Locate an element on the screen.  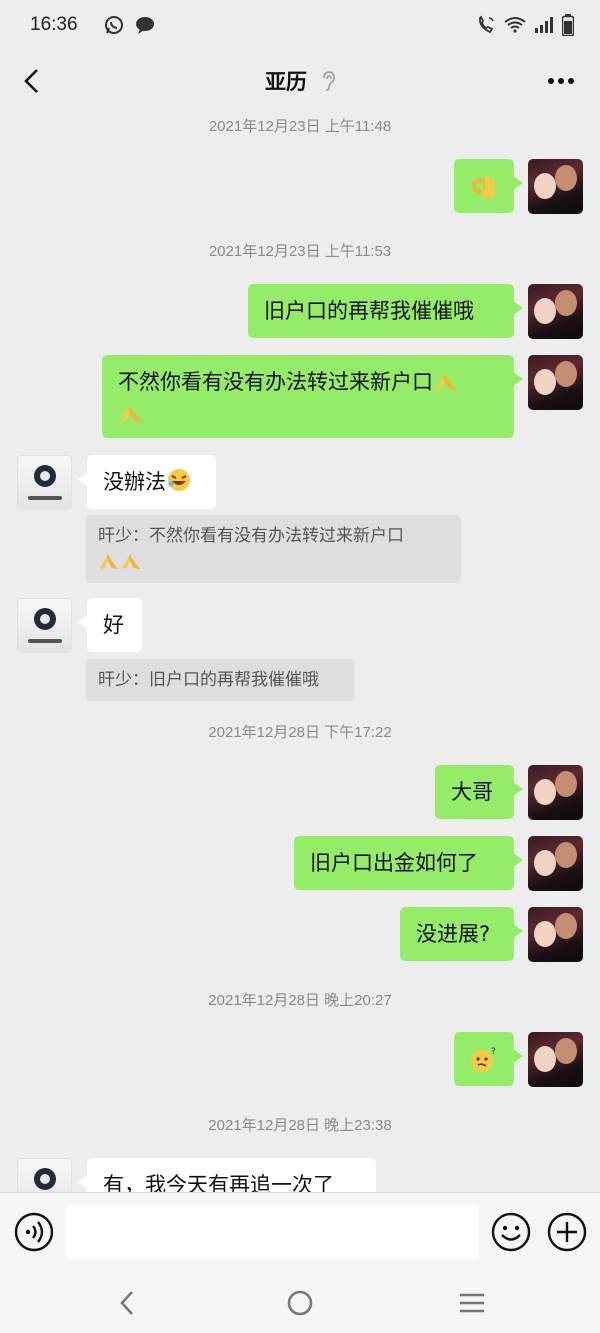
message-text: 不然你看有没有办法转过来新户口 is located at coordinates (275, 382).